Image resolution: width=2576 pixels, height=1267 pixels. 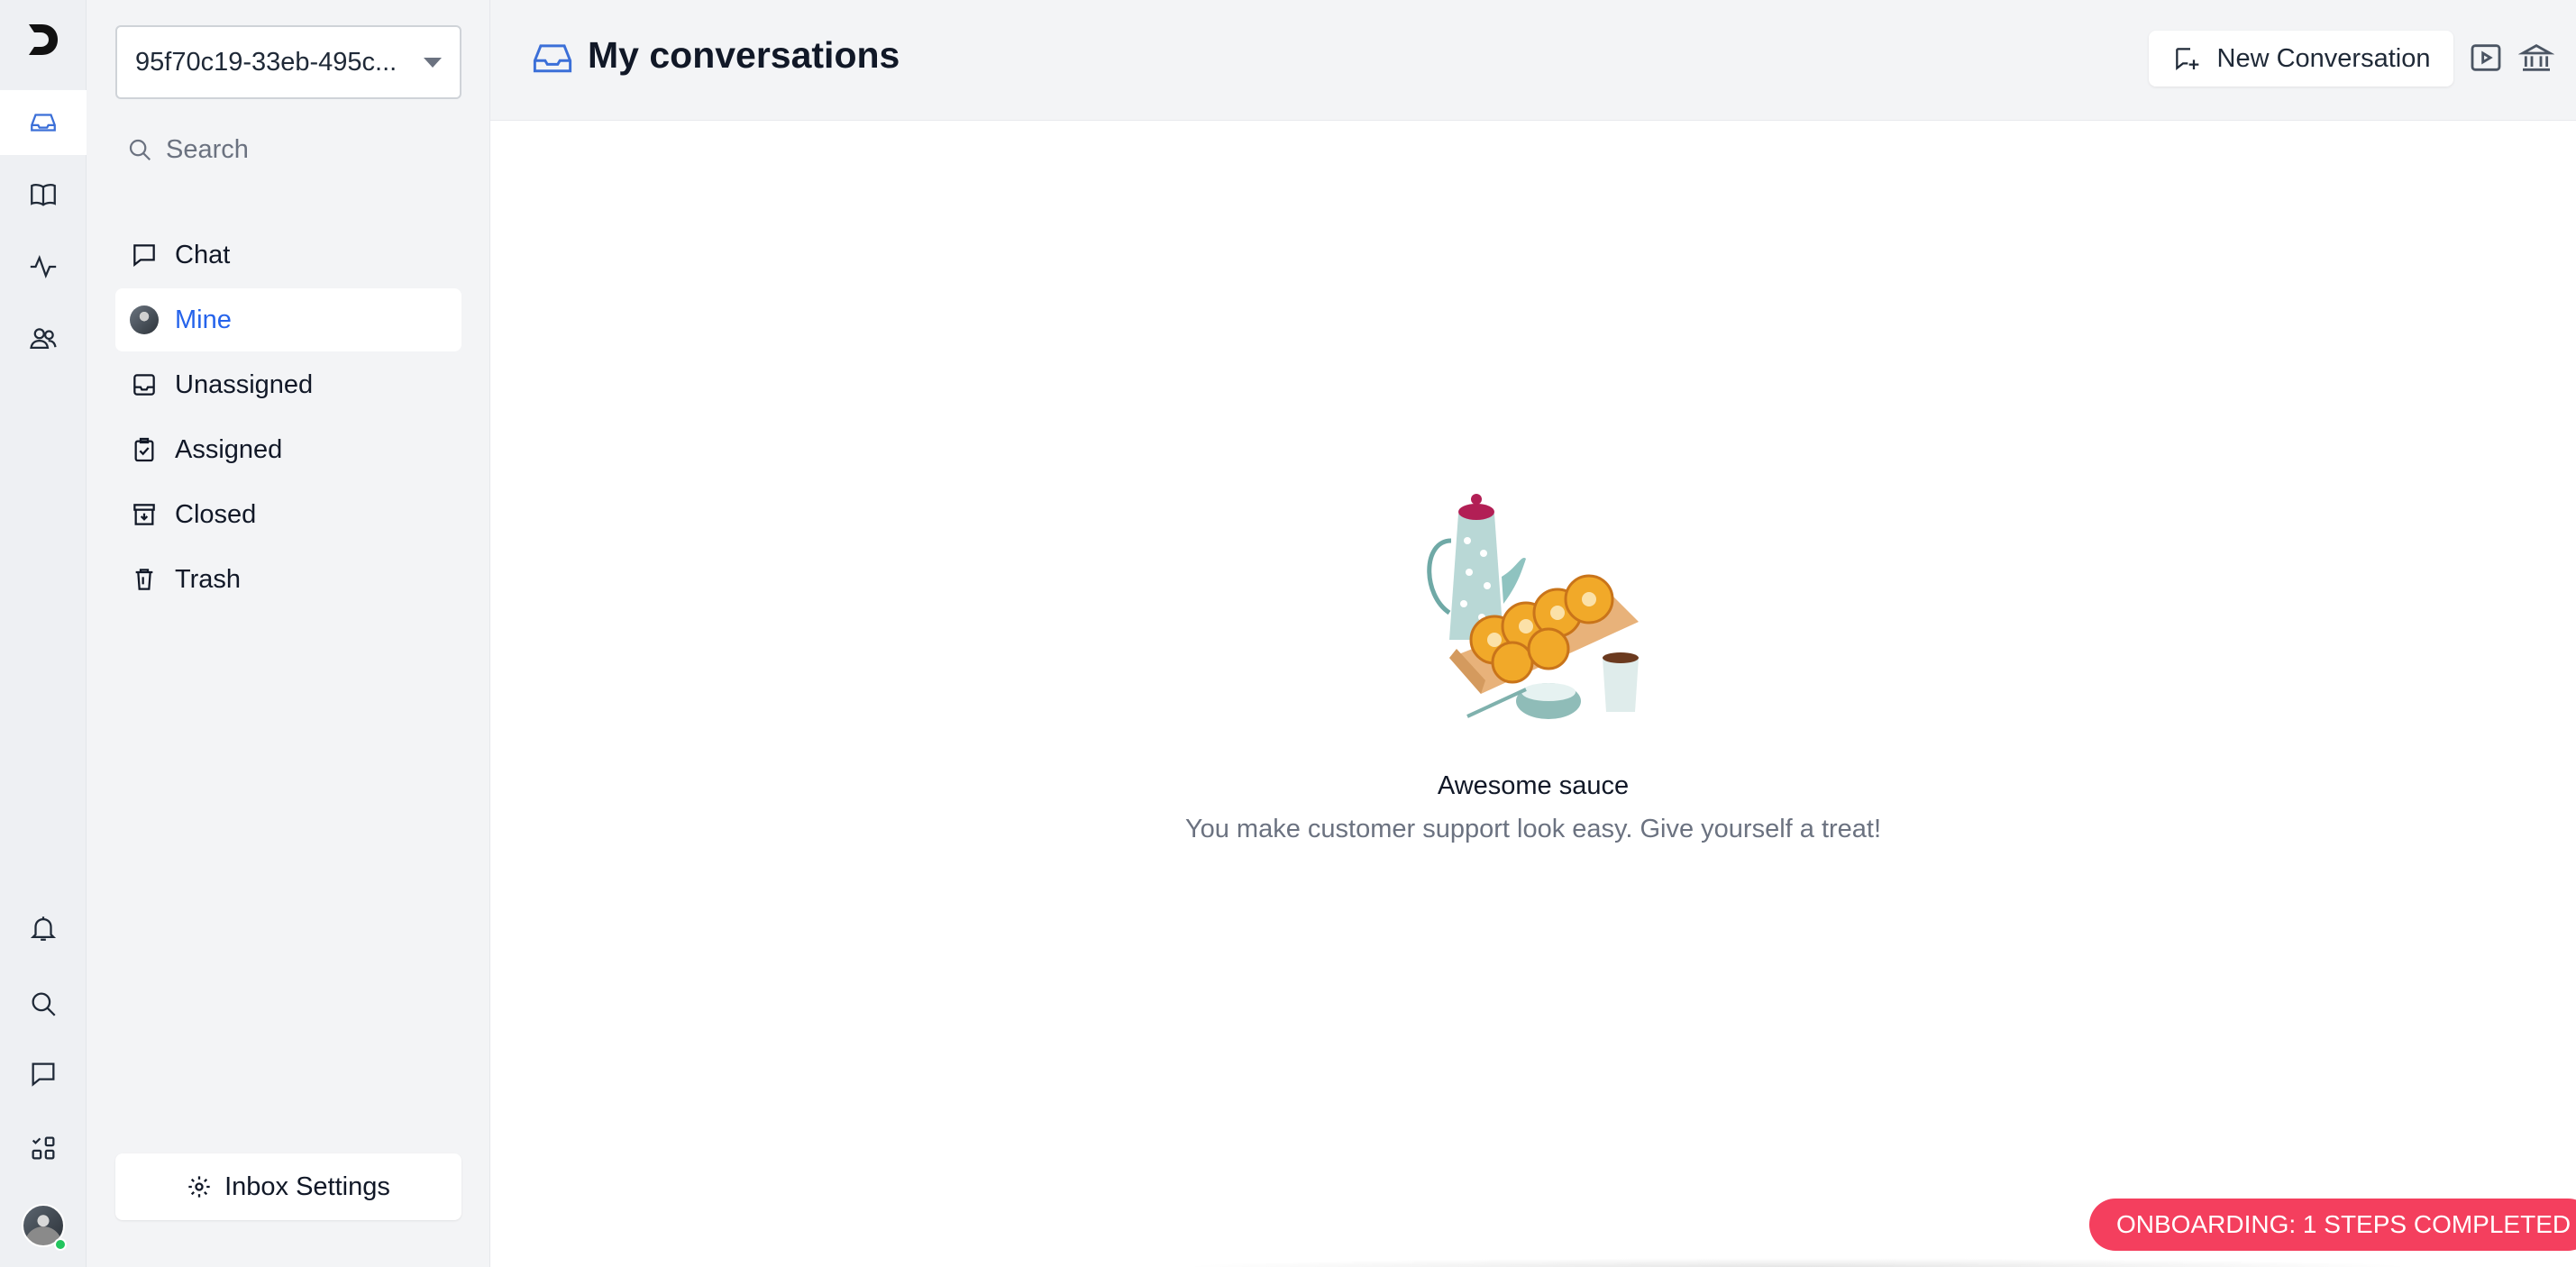 I want to click on inbox-settings-button: Inbox Settings, so click(x=288, y=1186).